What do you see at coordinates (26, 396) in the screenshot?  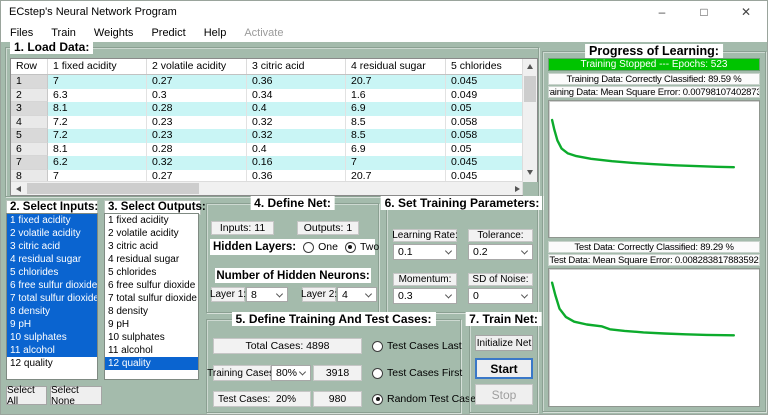 I see `select-all-button: Select All` at bounding box center [26, 396].